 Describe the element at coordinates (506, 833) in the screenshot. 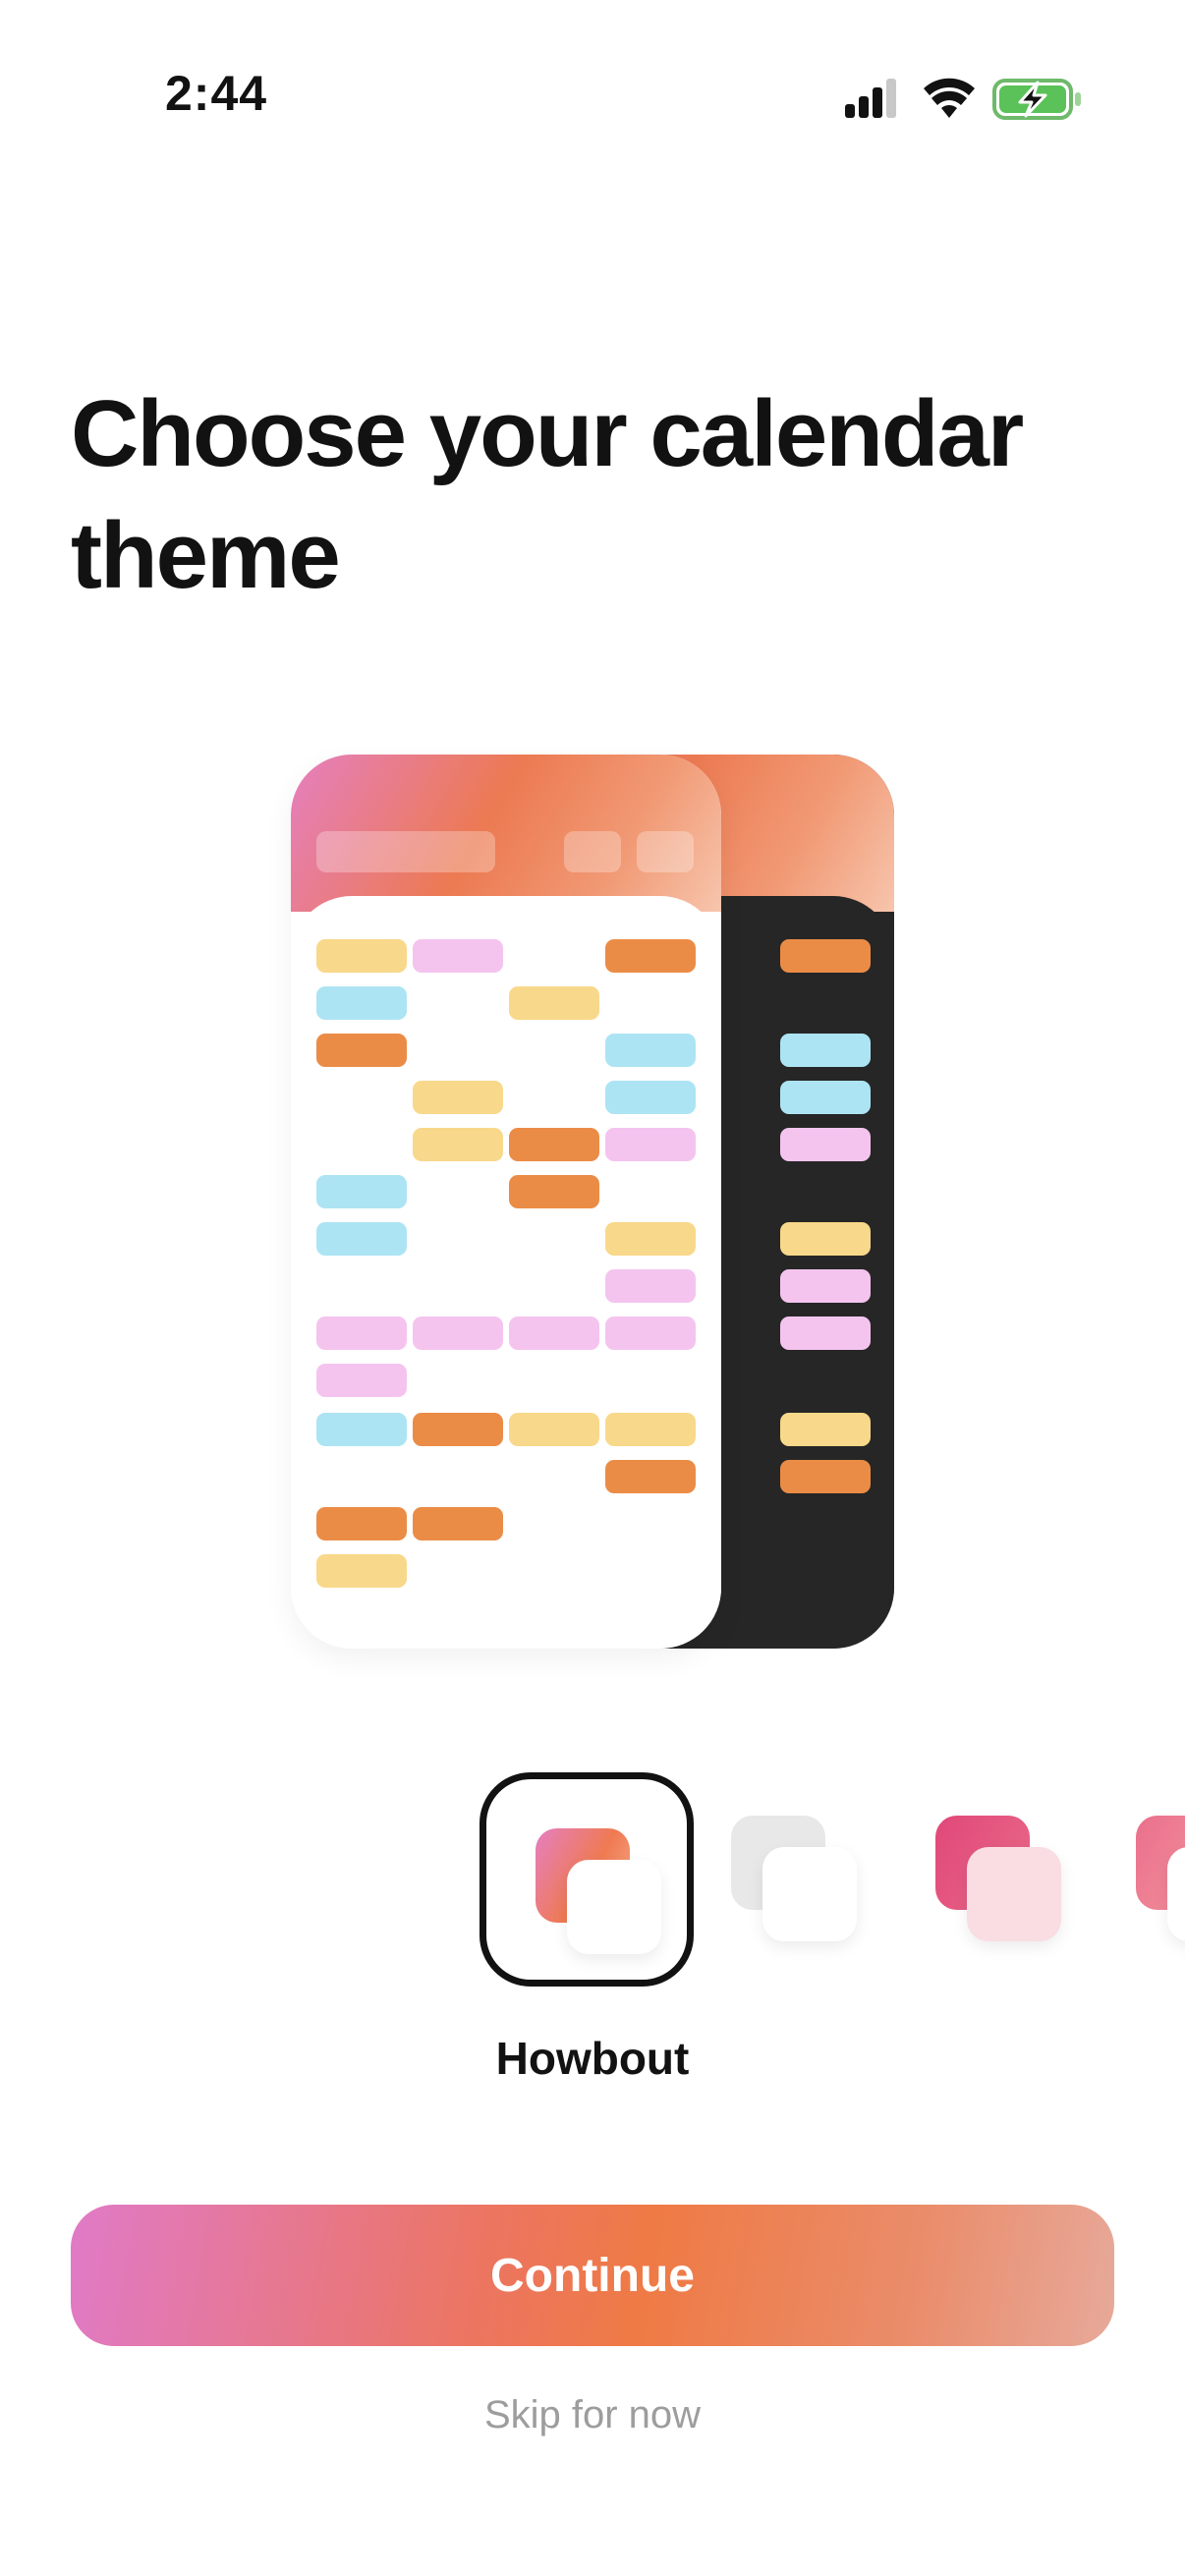

I see `preview-card-light-header` at that location.